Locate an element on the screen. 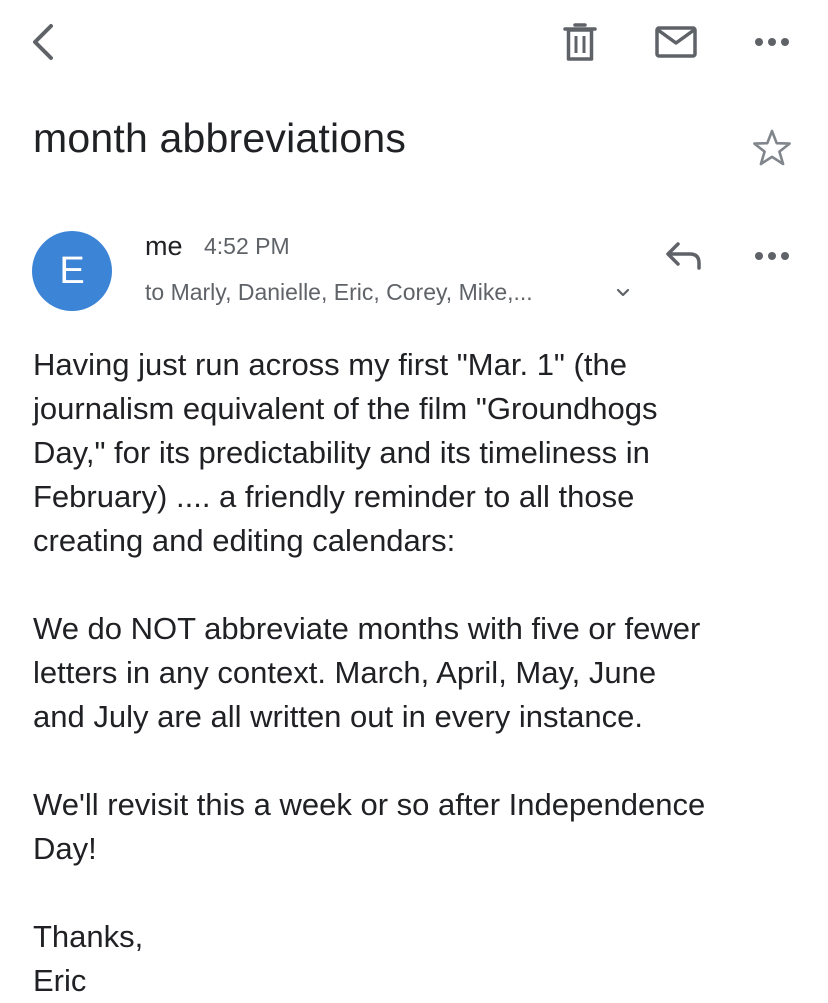 This screenshot has width=828, height=1003. sender-name: me is located at coordinates (164, 246).